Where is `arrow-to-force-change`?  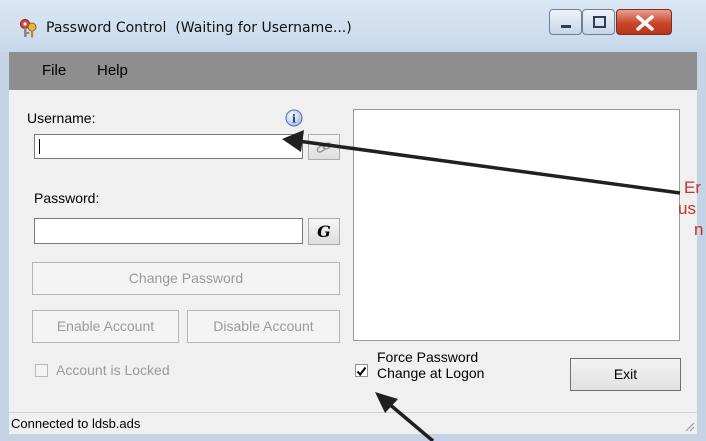 arrow-to-force-change is located at coordinates (405, 416).